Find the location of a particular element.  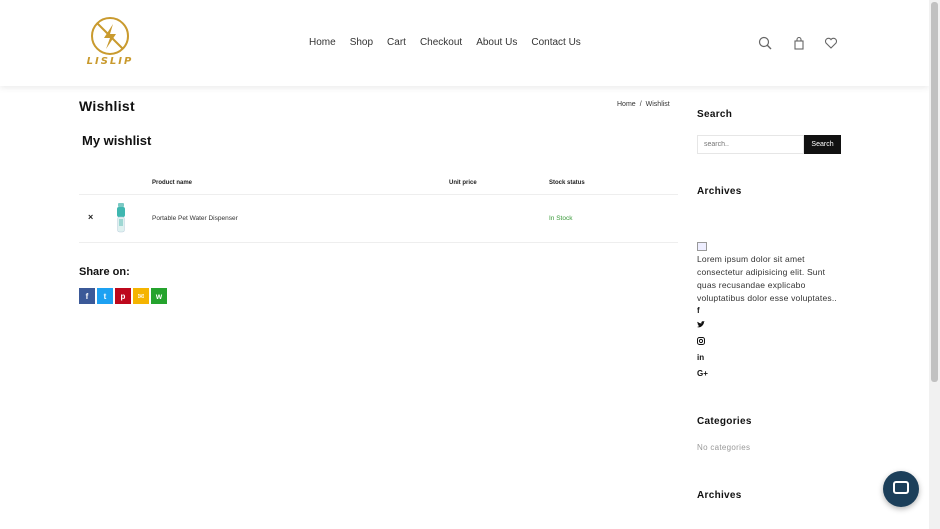

col-stock-status: Stock status is located at coordinates (567, 183).